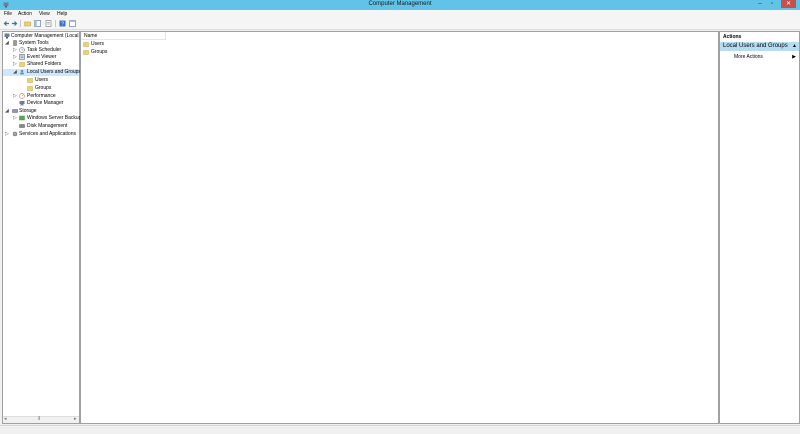  What do you see at coordinates (22, 50) in the screenshot?
I see `clock-icon` at bounding box center [22, 50].